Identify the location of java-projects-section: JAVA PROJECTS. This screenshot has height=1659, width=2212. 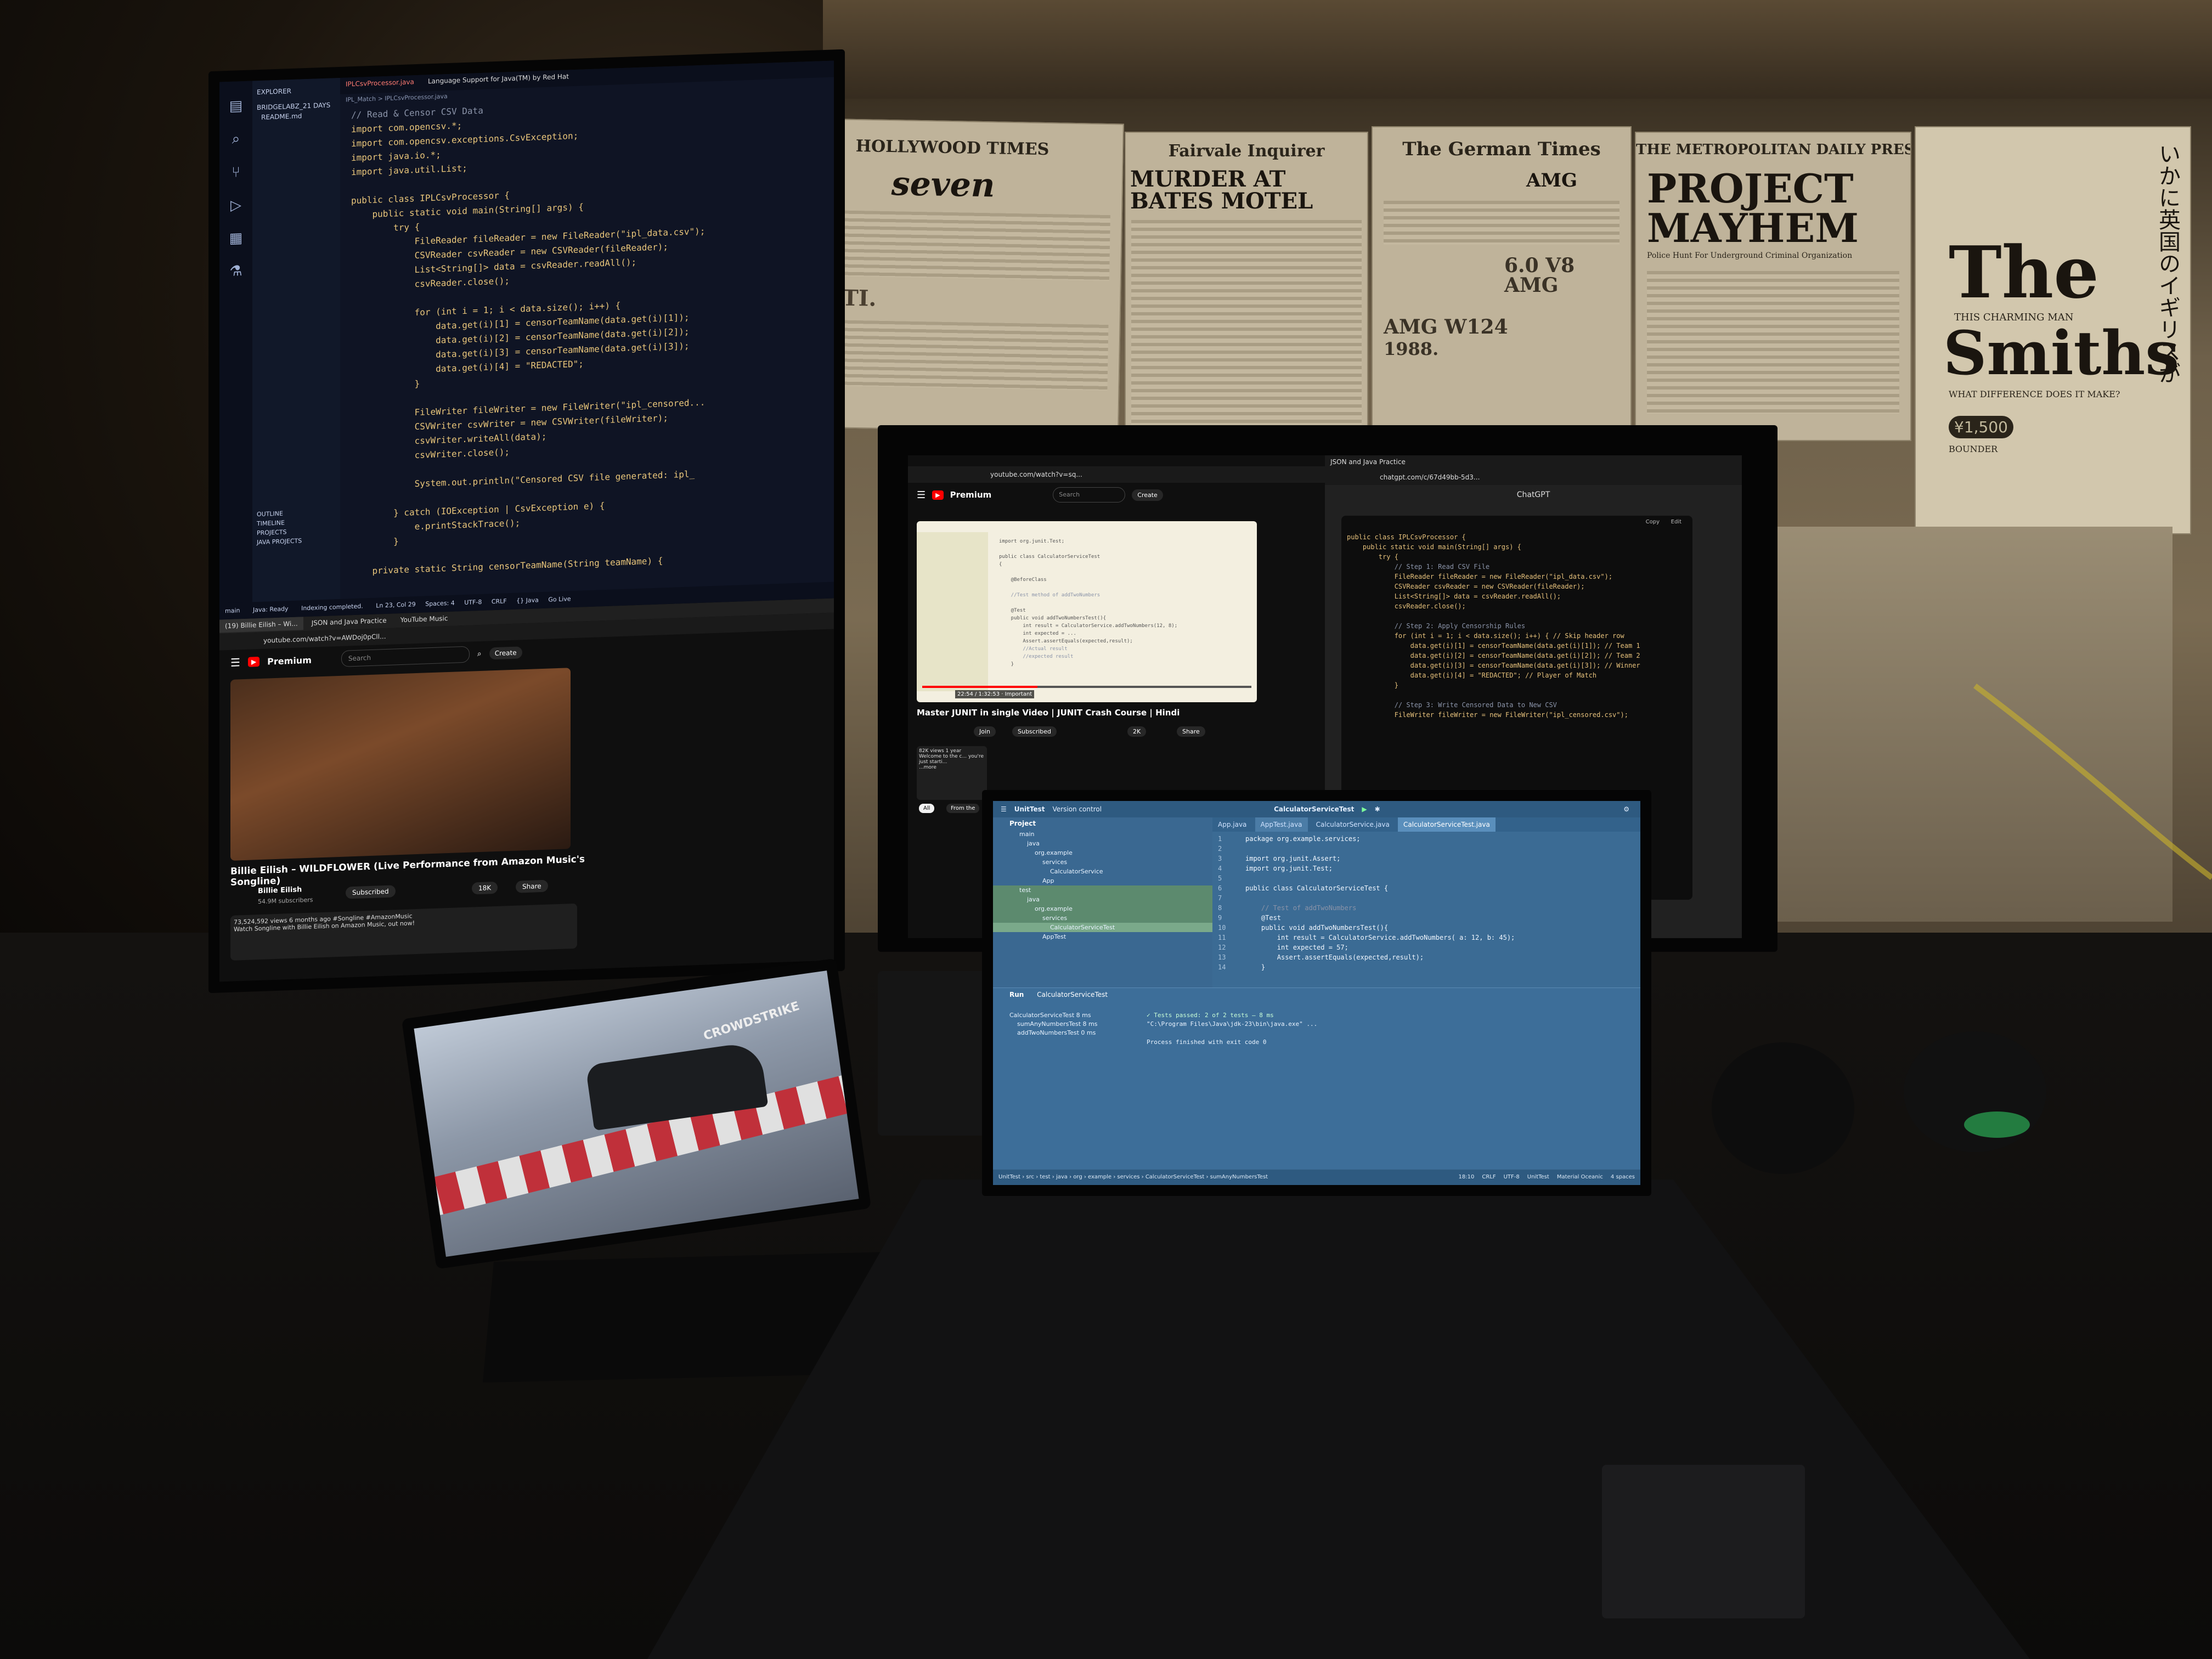
(279, 541).